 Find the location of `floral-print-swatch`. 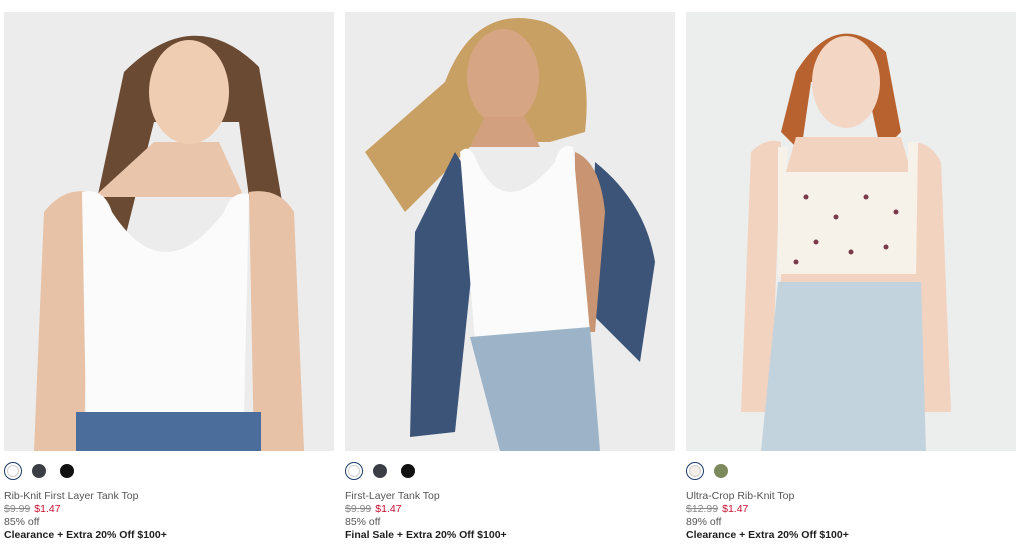

floral-print-swatch is located at coordinates (695, 471).